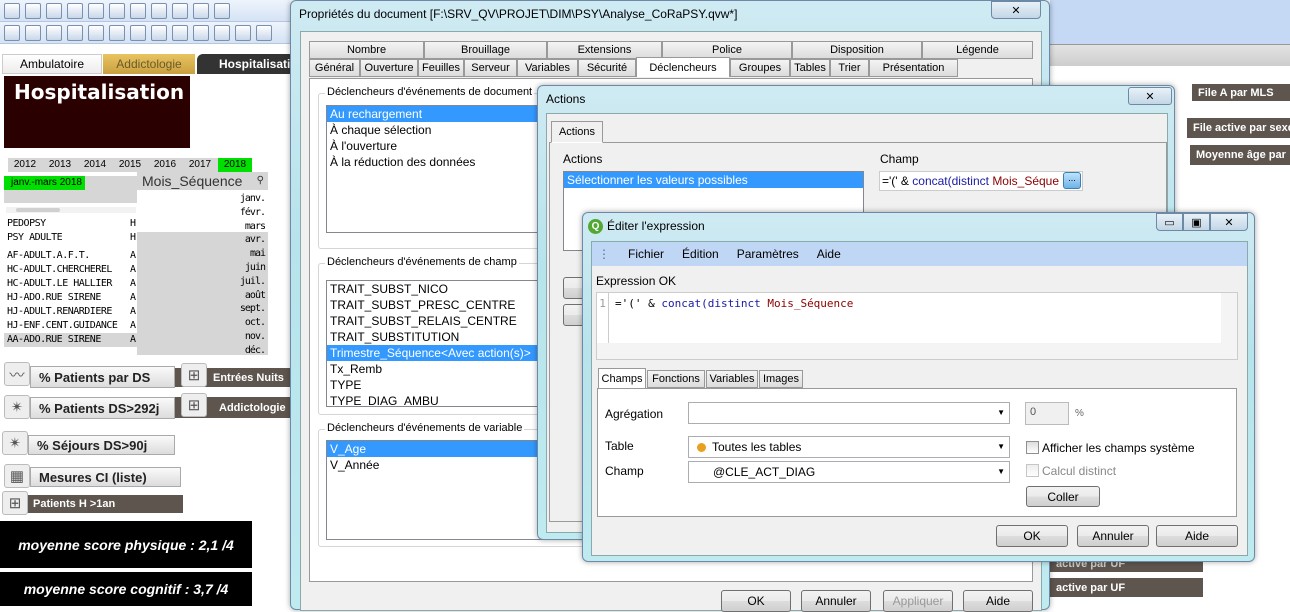 Image resolution: width=1290 pixels, height=612 pixels. Describe the element at coordinates (490, 68) in the screenshot. I see `tab-serveur: Serveur` at that location.